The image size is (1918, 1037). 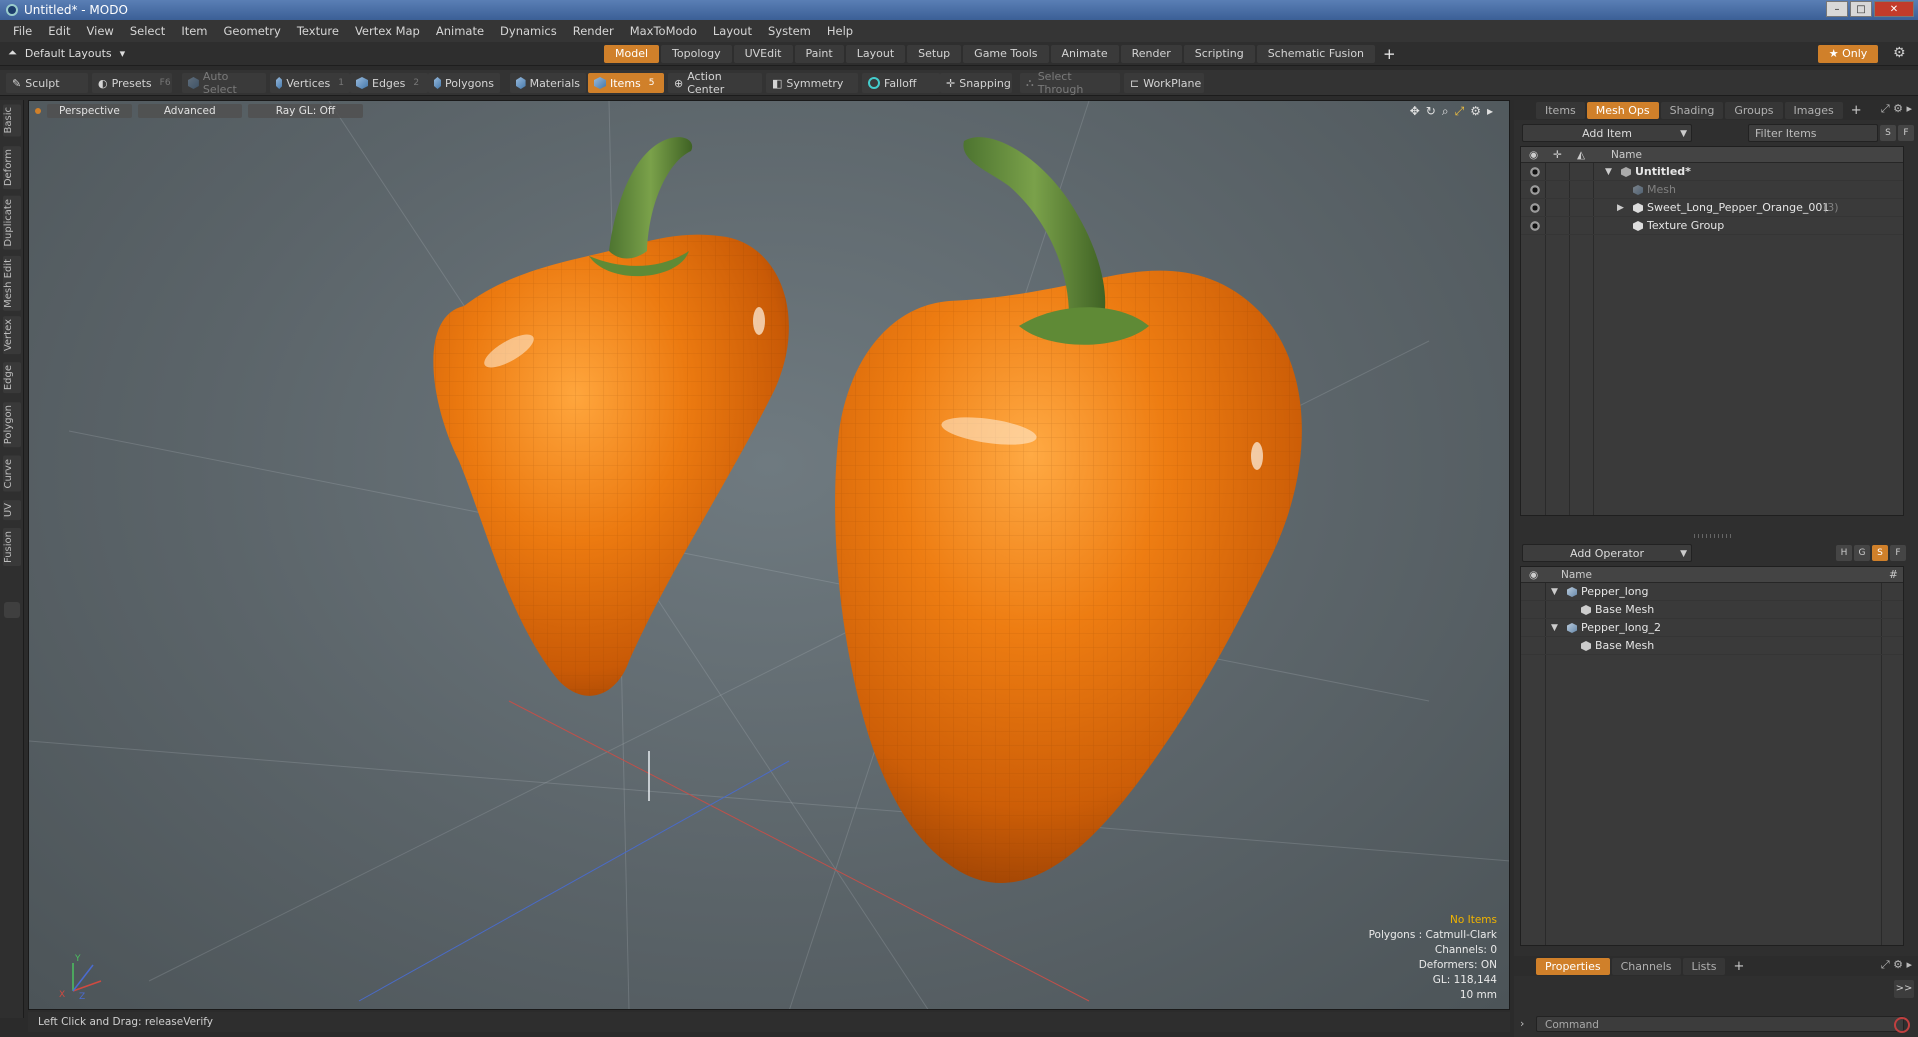 I want to click on menu-animate: Animate, so click(x=460, y=31).